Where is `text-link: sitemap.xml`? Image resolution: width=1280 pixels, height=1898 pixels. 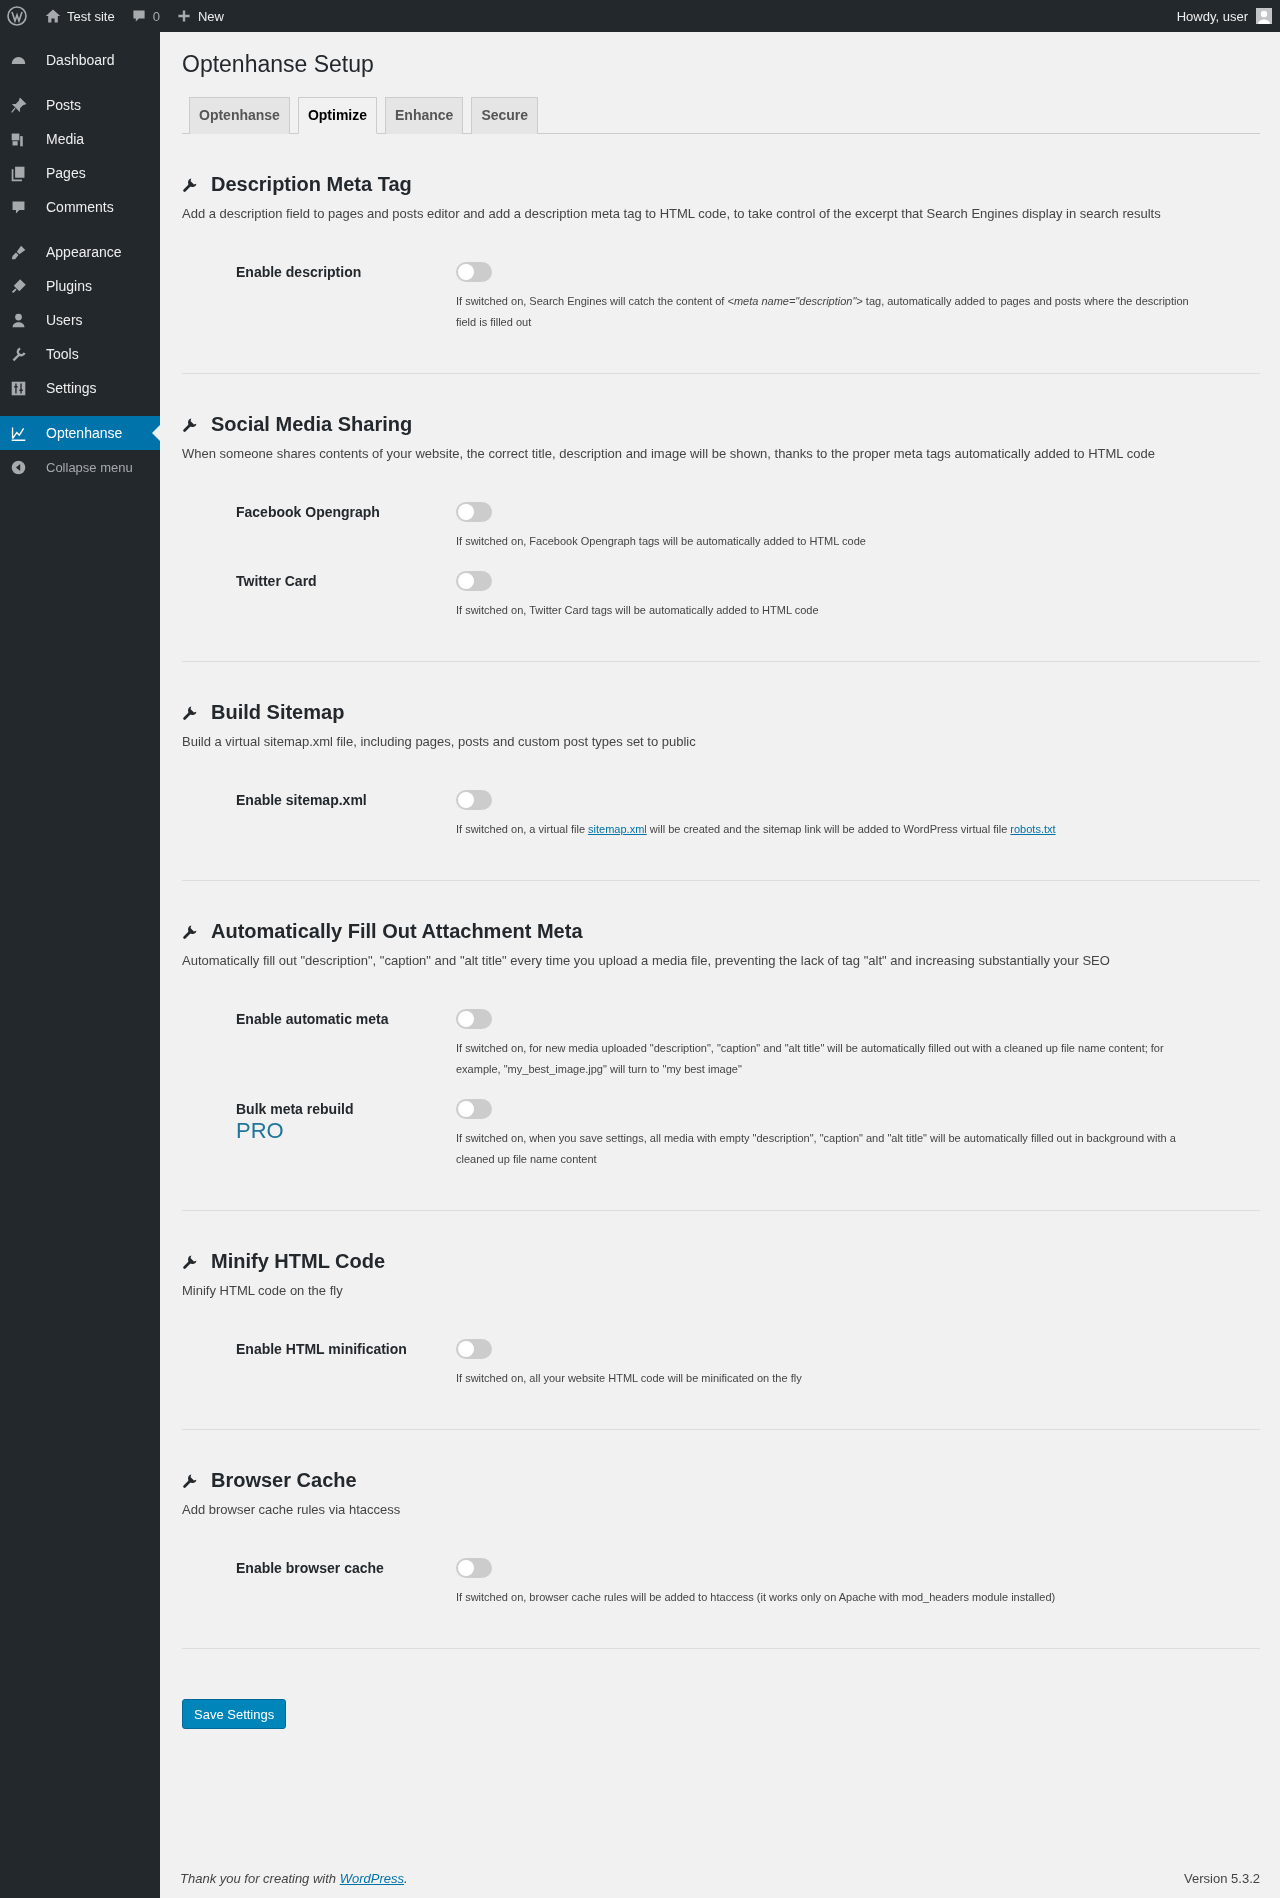 text-link: sitemap.xml is located at coordinates (617, 829).